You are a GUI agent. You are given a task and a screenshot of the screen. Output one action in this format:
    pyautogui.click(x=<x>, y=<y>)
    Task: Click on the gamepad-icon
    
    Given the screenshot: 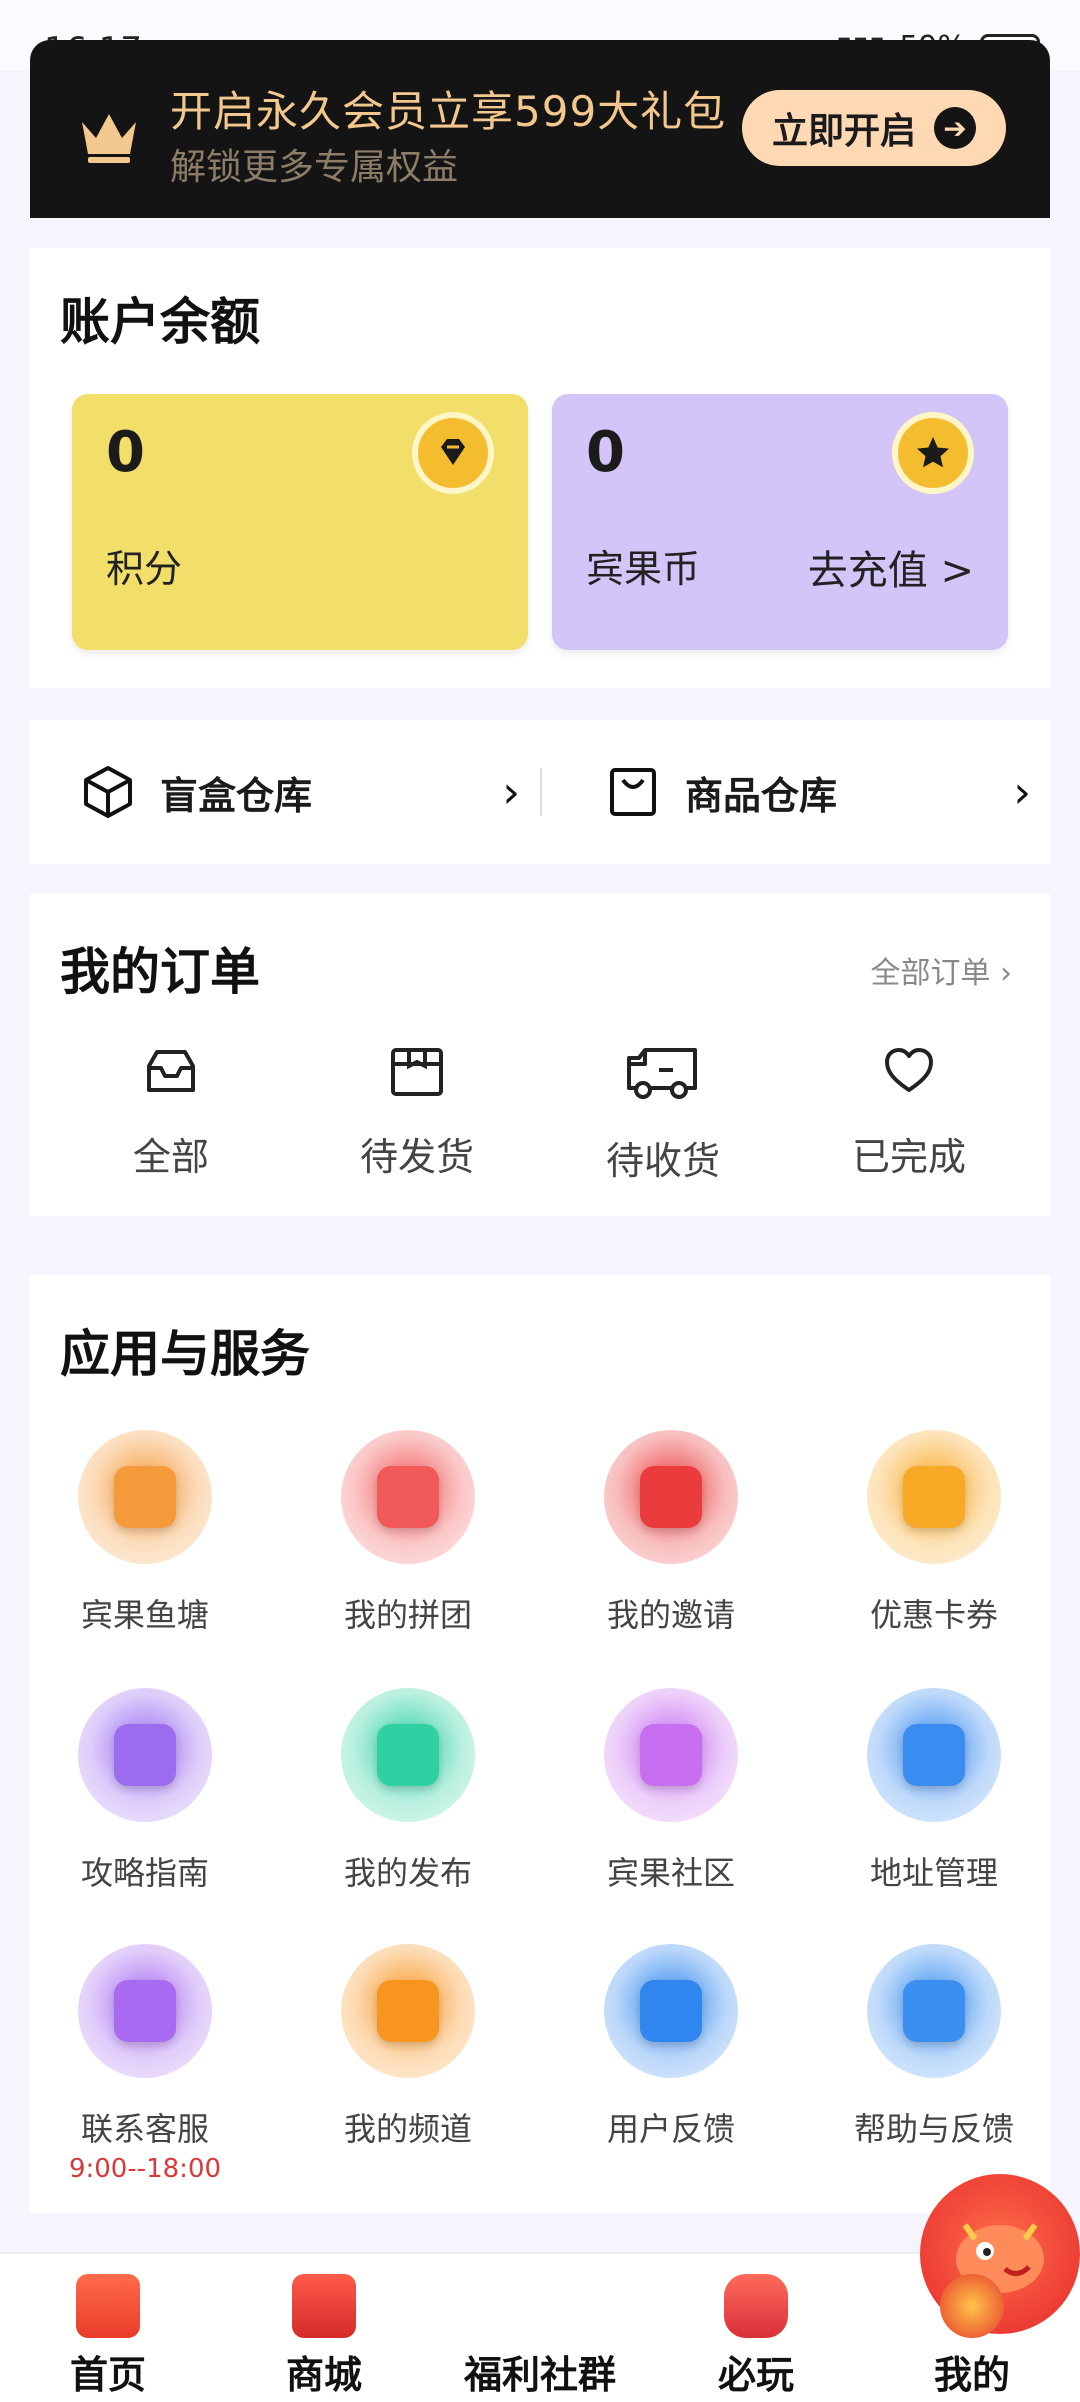 What is the action you would take?
    pyautogui.click(x=756, y=2306)
    